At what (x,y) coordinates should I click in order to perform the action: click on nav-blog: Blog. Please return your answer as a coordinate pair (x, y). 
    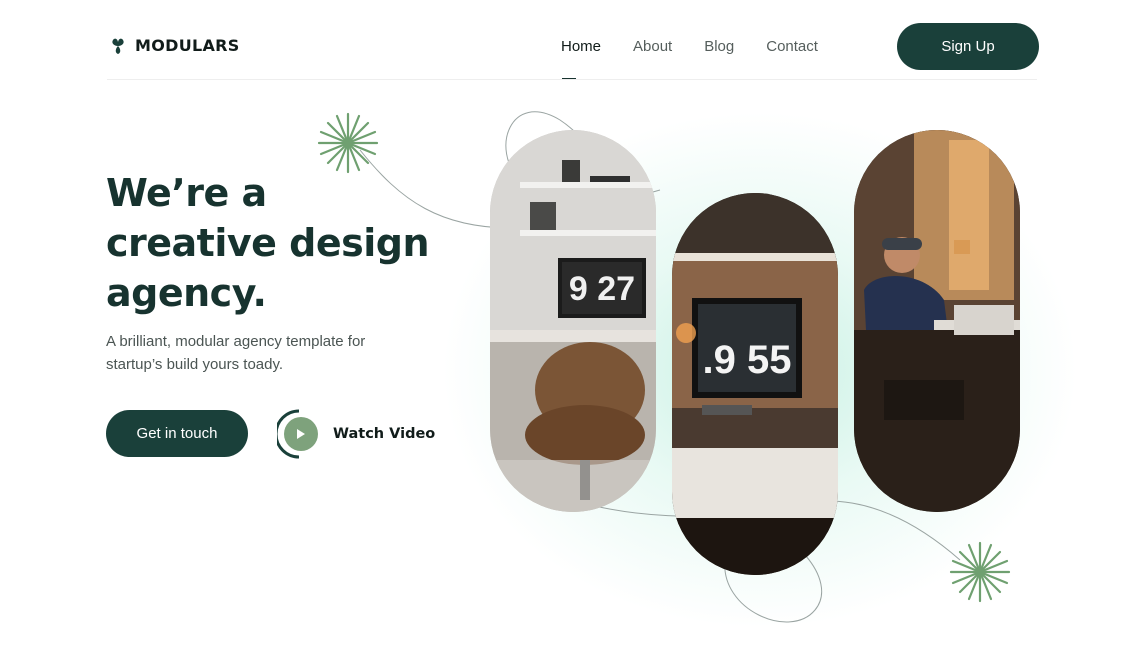
    Looking at the image, I should click on (719, 46).